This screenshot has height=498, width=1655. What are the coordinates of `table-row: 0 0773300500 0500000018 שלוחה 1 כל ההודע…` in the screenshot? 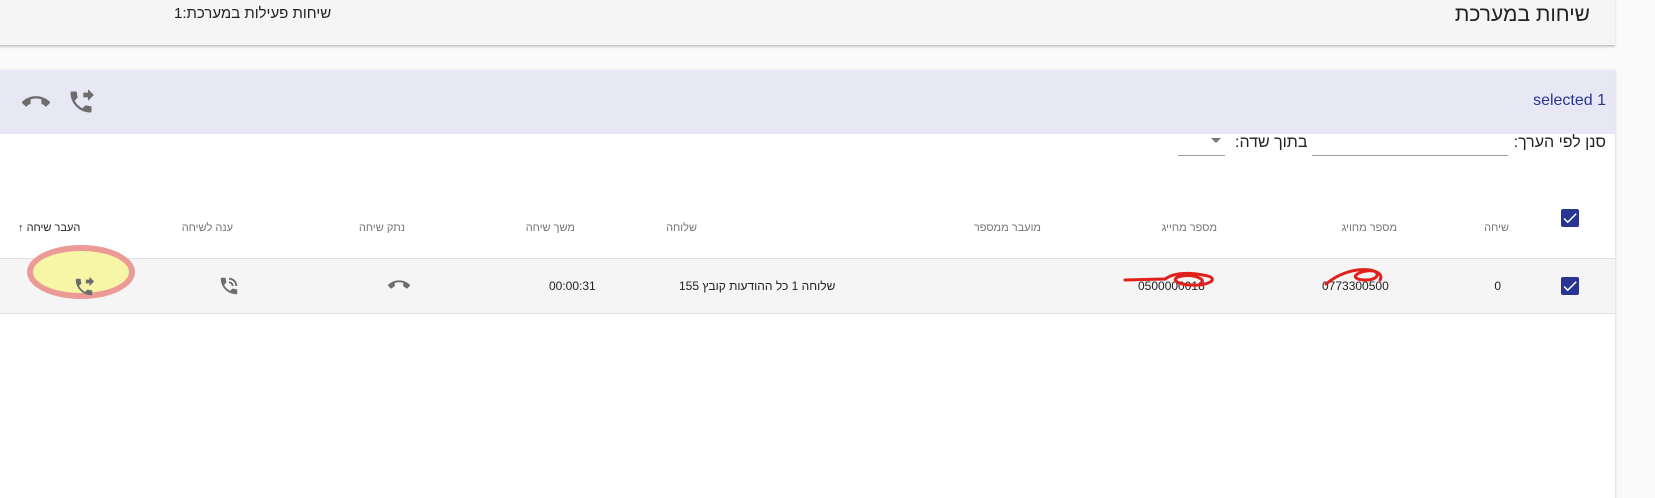 It's located at (807, 286).